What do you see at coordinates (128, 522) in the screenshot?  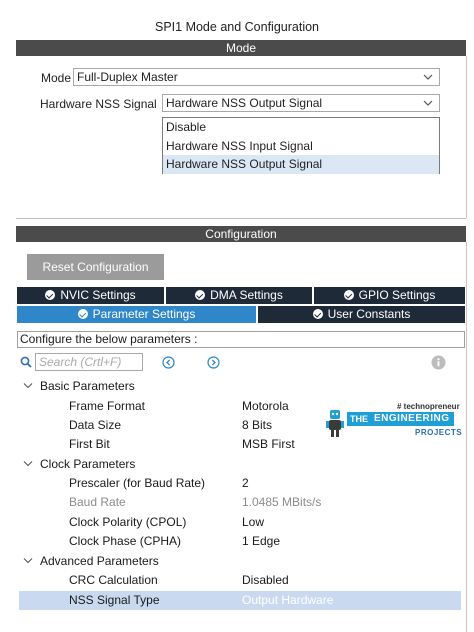 I see `param-name: Clock Polarity (CPOL)` at bounding box center [128, 522].